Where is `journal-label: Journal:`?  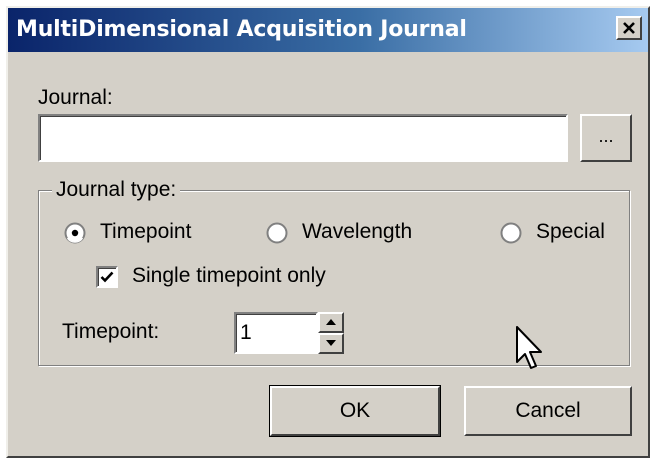 journal-label: Journal: is located at coordinates (75, 97).